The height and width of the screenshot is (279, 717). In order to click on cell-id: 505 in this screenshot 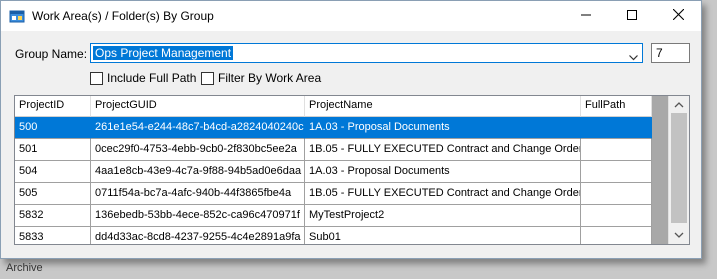, I will do `click(53, 194)`.